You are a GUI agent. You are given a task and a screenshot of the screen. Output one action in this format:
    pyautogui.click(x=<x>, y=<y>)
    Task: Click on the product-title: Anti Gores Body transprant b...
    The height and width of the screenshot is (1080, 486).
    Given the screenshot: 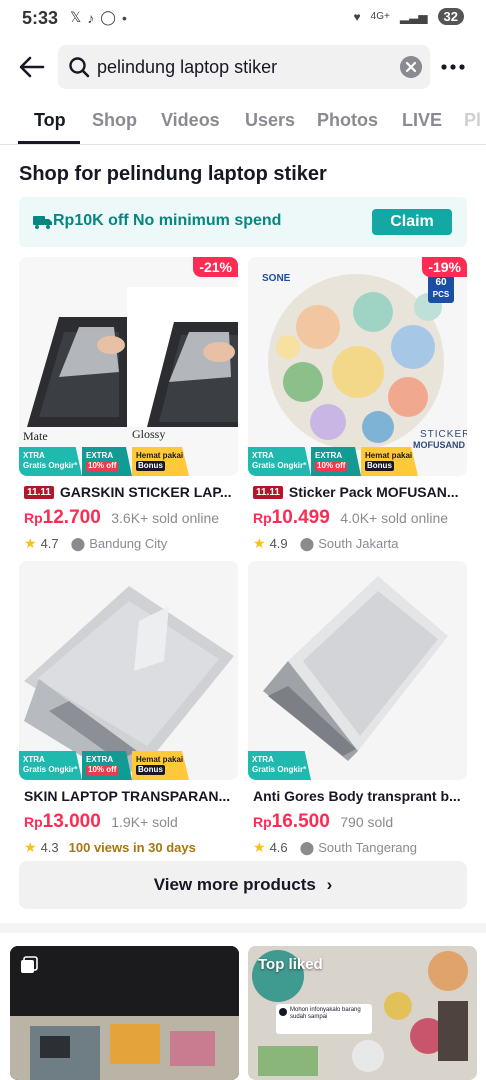 What is the action you would take?
    pyautogui.click(x=358, y=796)
    